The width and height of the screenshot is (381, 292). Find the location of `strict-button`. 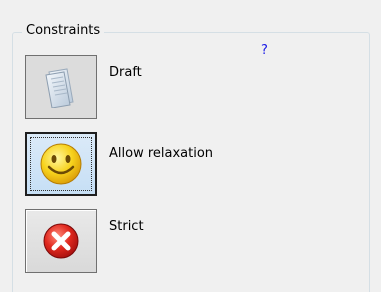

strict-button is located at coordinates (61, 241).